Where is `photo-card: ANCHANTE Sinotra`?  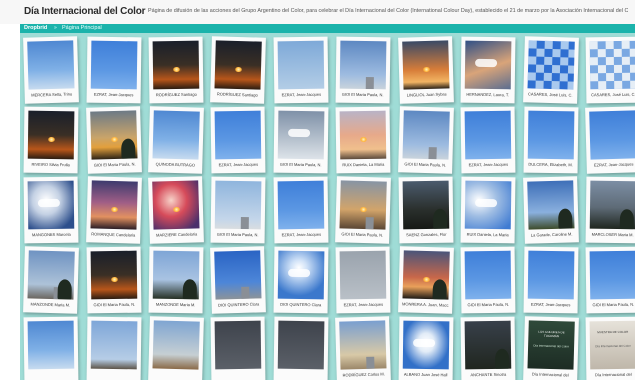
photo-card: ANCHANTE Sinotra is located at coordinates (488, 348).